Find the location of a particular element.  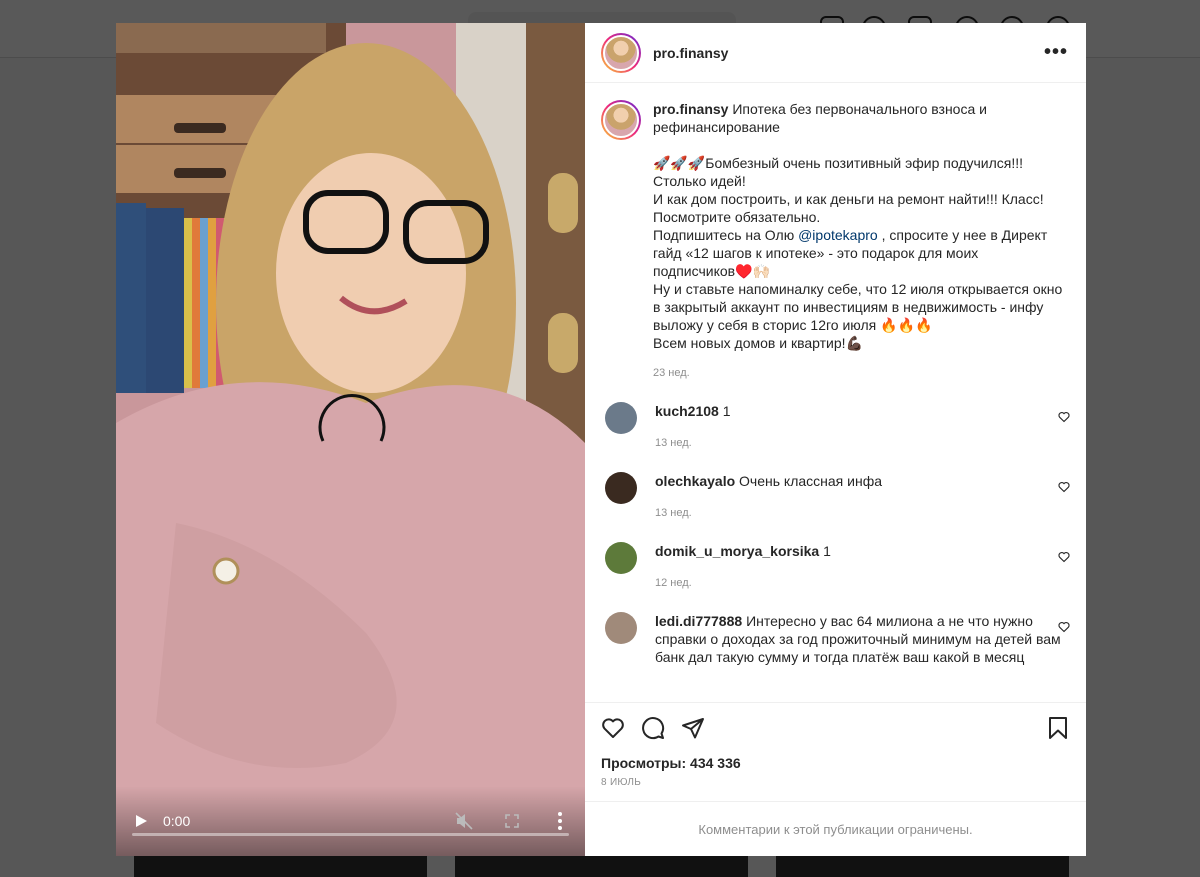

caption-paragraph: Столько идей! is located at coordinates (699, 181).